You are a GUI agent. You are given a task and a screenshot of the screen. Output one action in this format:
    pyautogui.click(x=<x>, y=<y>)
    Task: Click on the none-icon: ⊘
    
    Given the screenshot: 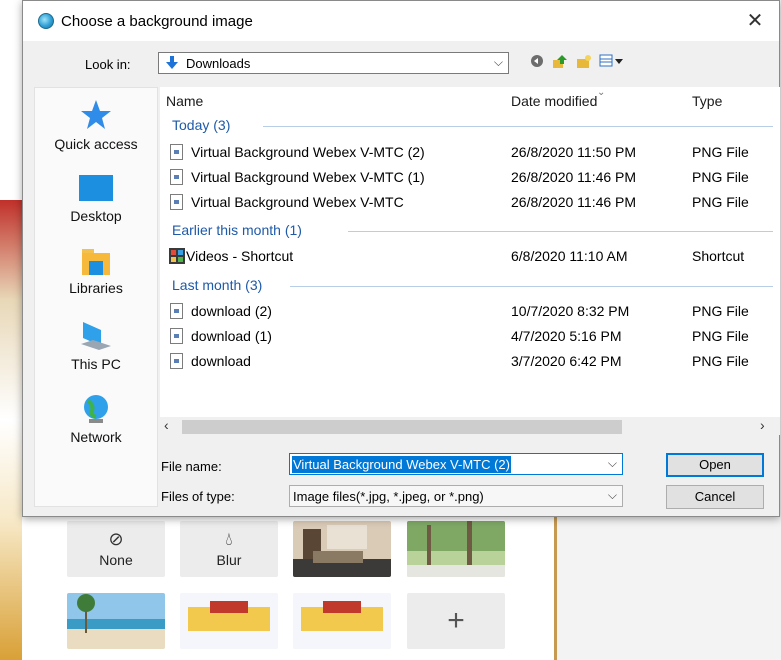 What is the action you would take?
    pyautogui.click(x=116, y=539)
    